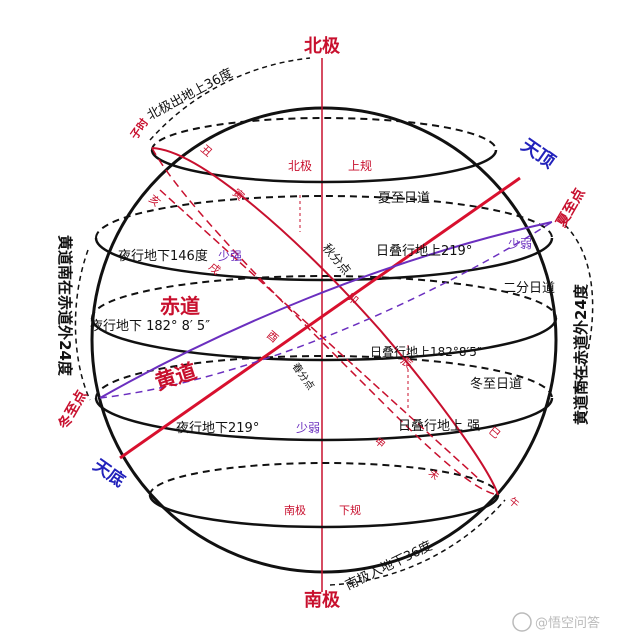  I want to click on zenith-label: 天顶, so click(538, 154).